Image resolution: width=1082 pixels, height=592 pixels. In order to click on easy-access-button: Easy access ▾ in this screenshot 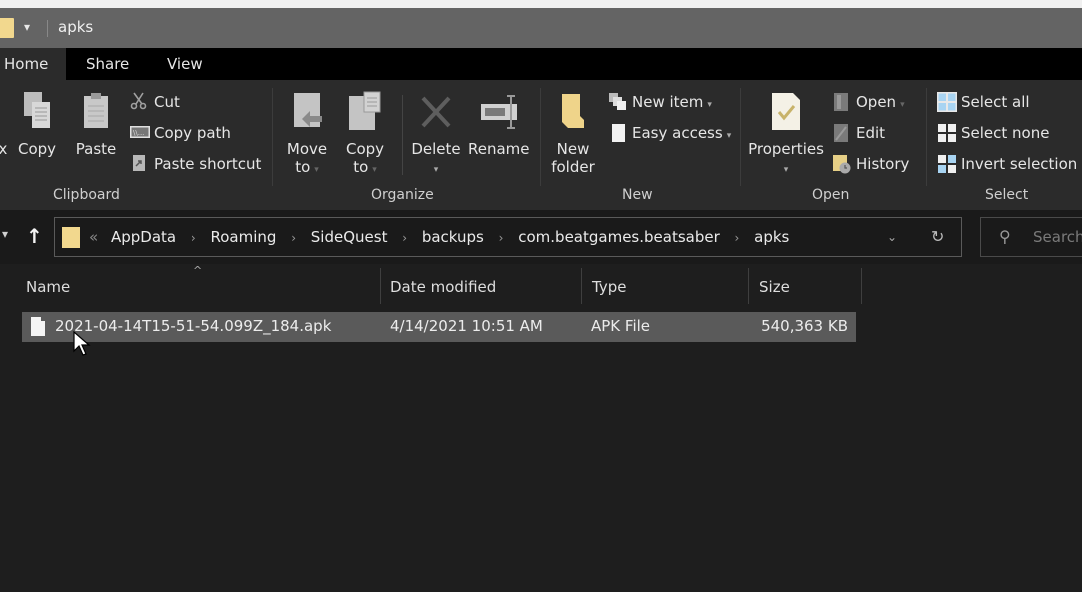, I will do `click(669, 133)`.